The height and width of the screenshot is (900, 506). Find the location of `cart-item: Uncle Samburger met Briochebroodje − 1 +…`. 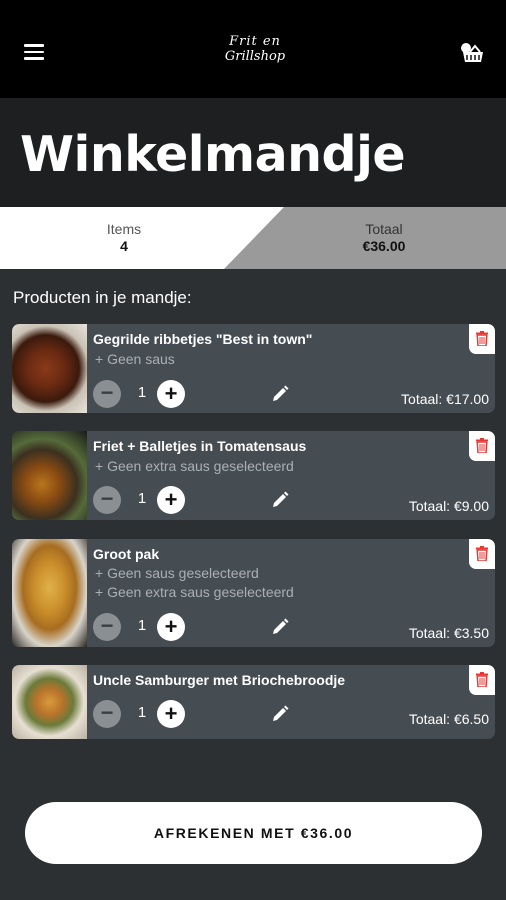

cart-item: Uncle Samburger met Briochebroodje − 1 +… is located at coordinates (253, 702).